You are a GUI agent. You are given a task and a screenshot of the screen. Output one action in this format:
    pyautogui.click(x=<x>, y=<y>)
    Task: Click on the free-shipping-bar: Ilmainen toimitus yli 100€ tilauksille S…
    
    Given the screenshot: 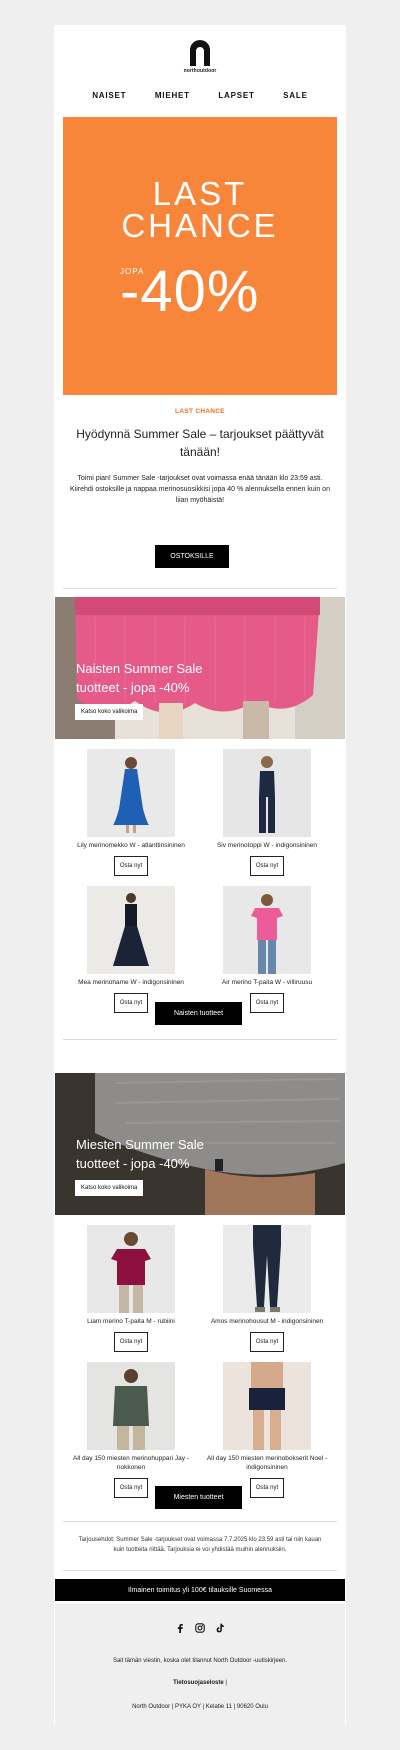 What is the action you would take?
    pyautogui.click(x=200, y=1590)
    